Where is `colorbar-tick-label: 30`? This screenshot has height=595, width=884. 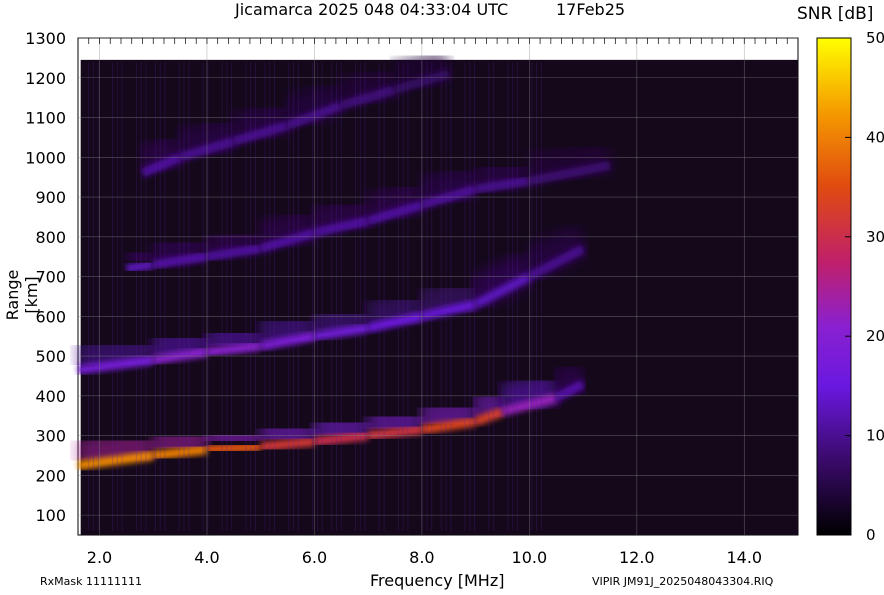 colorbar-tick-label: 30 is located at coordinates (875, 237).